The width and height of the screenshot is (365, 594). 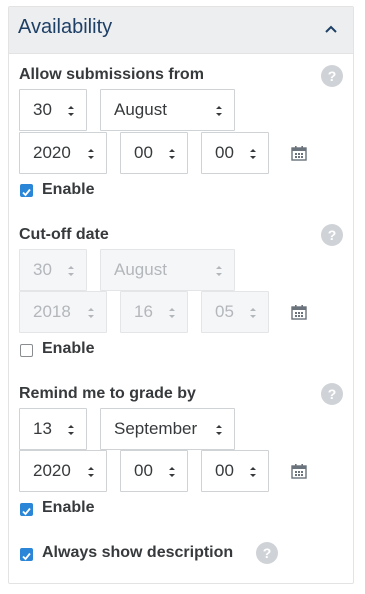 I want to click on allow-minute-select: 00, so click(x=235, y=153).